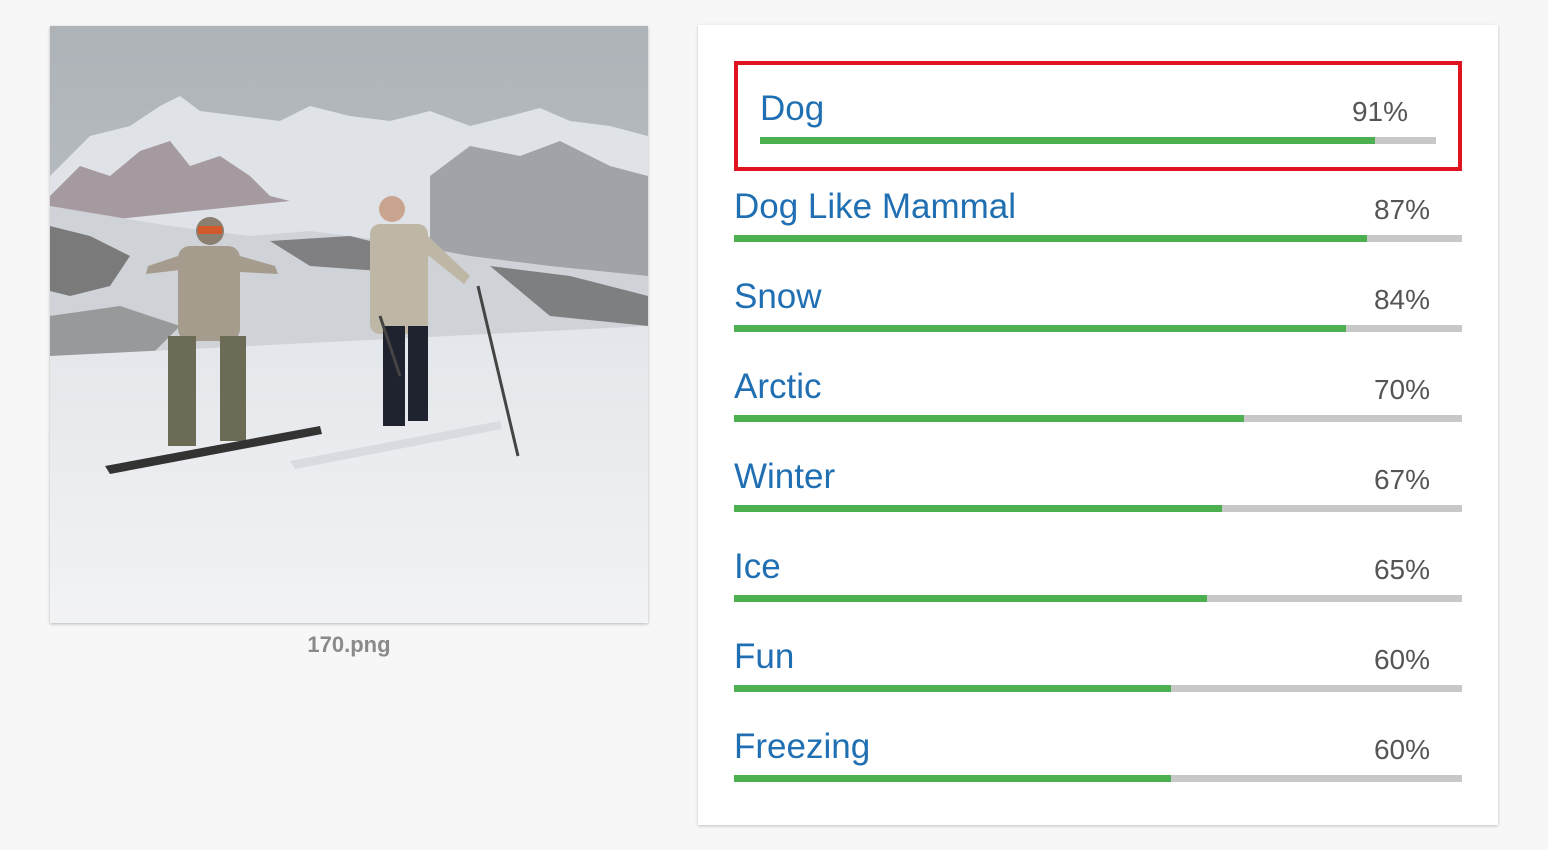  Describe the element at coordinates (1379, 111) in the screenshot. I see `label-score: 91%` at that location.